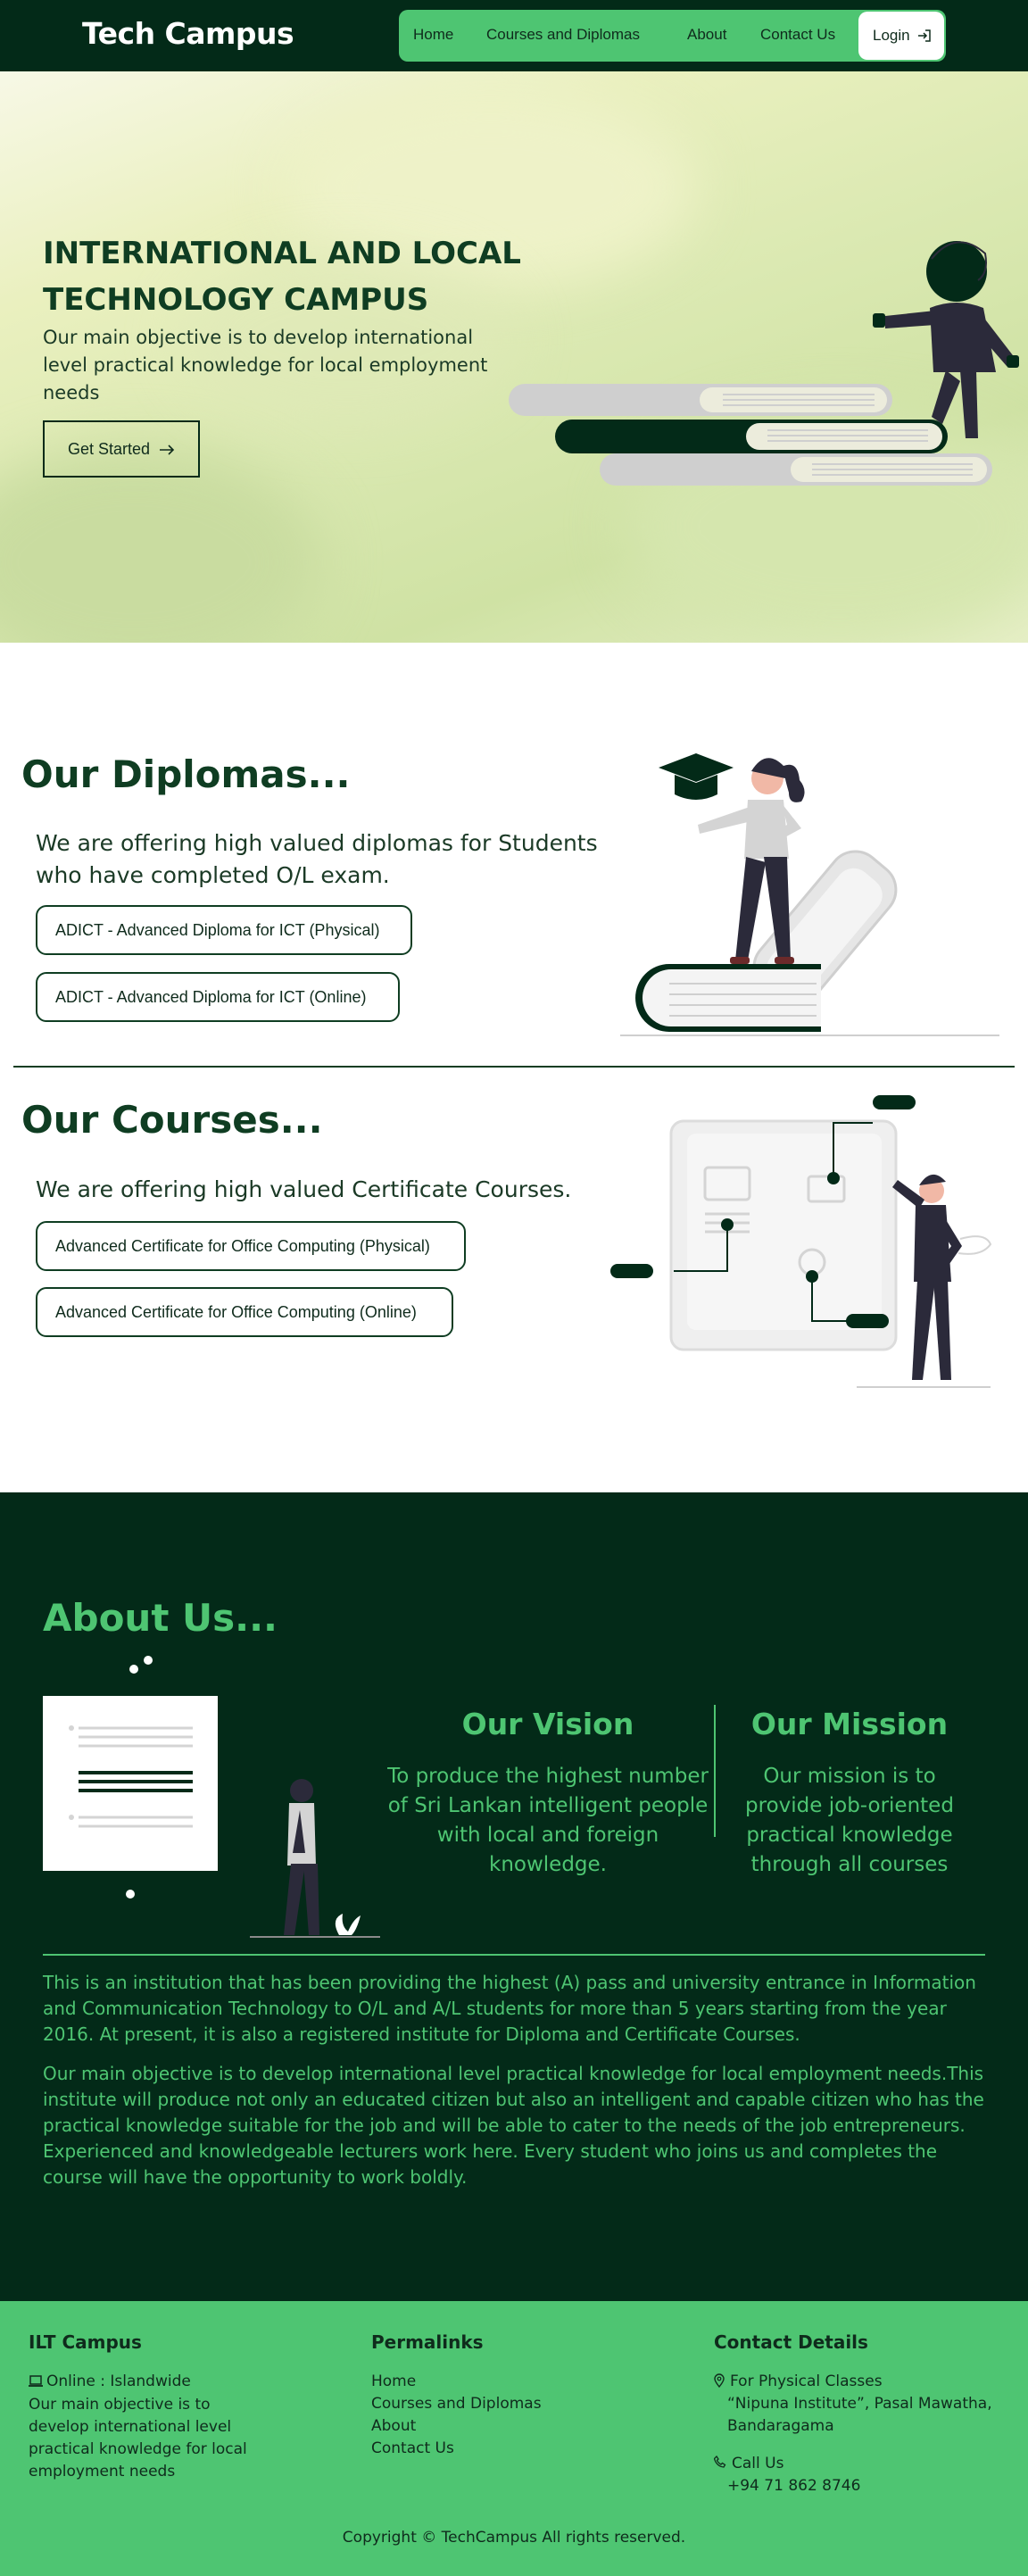 The image size is (1028, 2576). What do you see at coordinates (715, 1771) in the screenshot?
I see `vision-mission-divider` at bounding box center [715, 1771].